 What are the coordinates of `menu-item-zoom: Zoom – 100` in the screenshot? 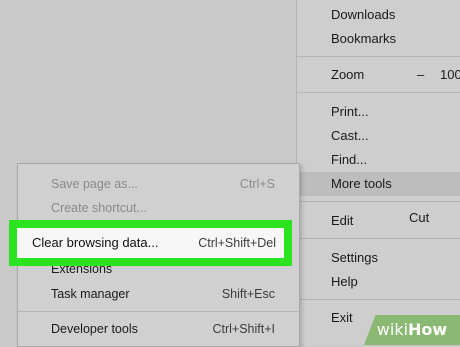 It's located at (378, 75).